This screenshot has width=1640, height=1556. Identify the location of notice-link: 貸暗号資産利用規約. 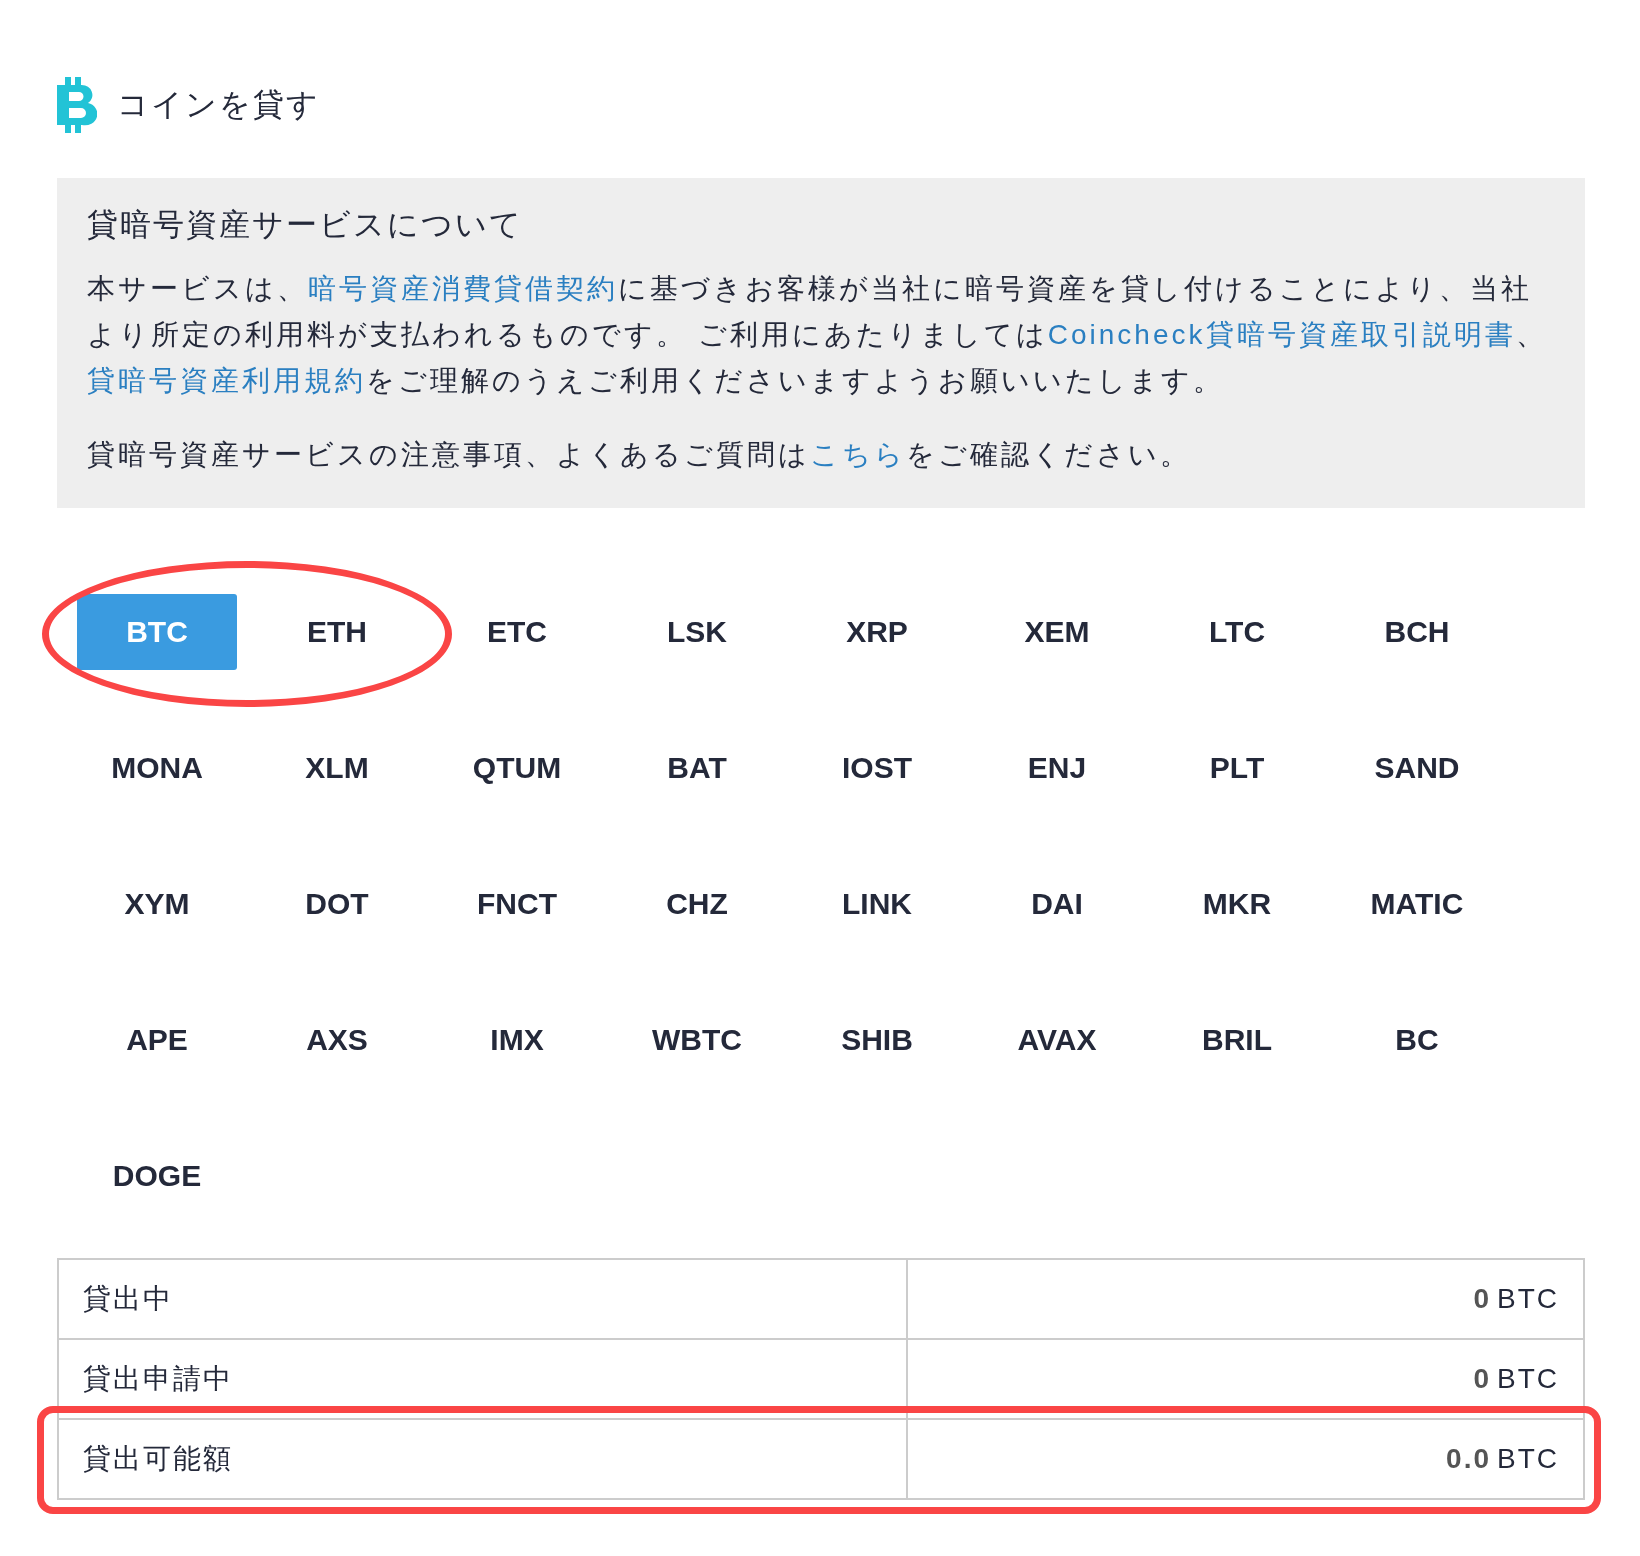
(226, 380).